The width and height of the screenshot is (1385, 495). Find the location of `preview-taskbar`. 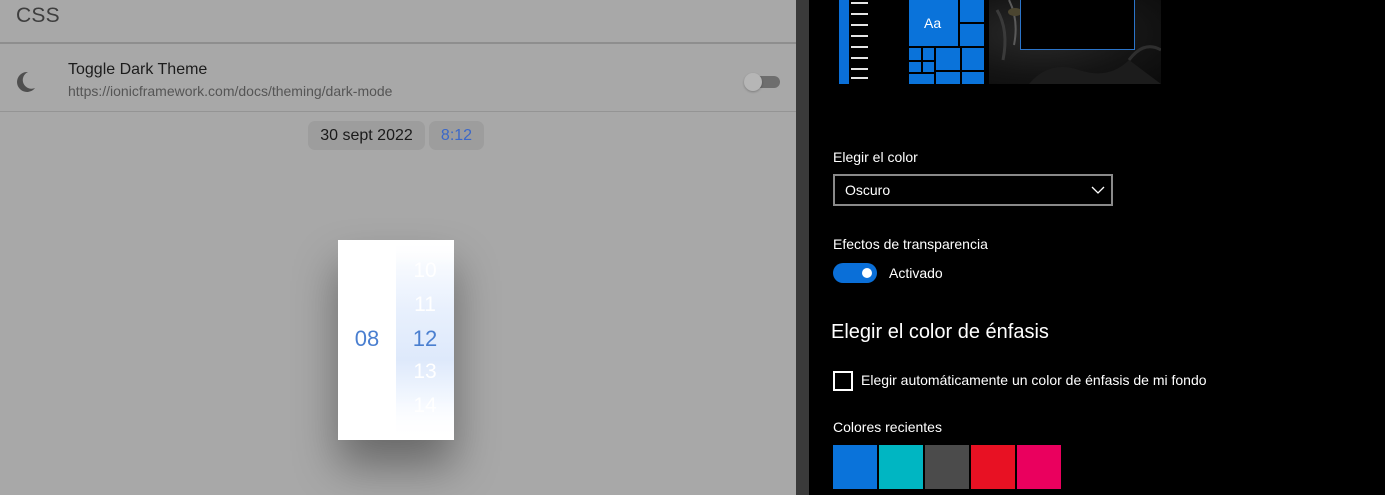

preview-taskbar is located at coordinates (844, 42).